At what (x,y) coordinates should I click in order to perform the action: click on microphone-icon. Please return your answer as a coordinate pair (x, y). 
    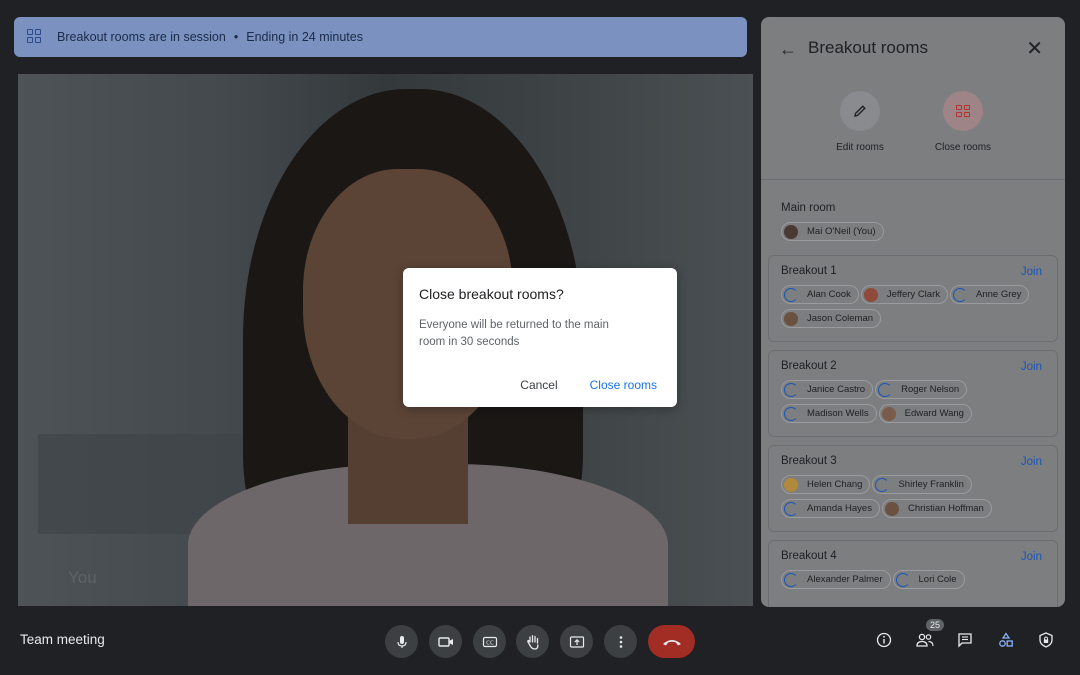
    Looking at the image, I should click on (401, 641).